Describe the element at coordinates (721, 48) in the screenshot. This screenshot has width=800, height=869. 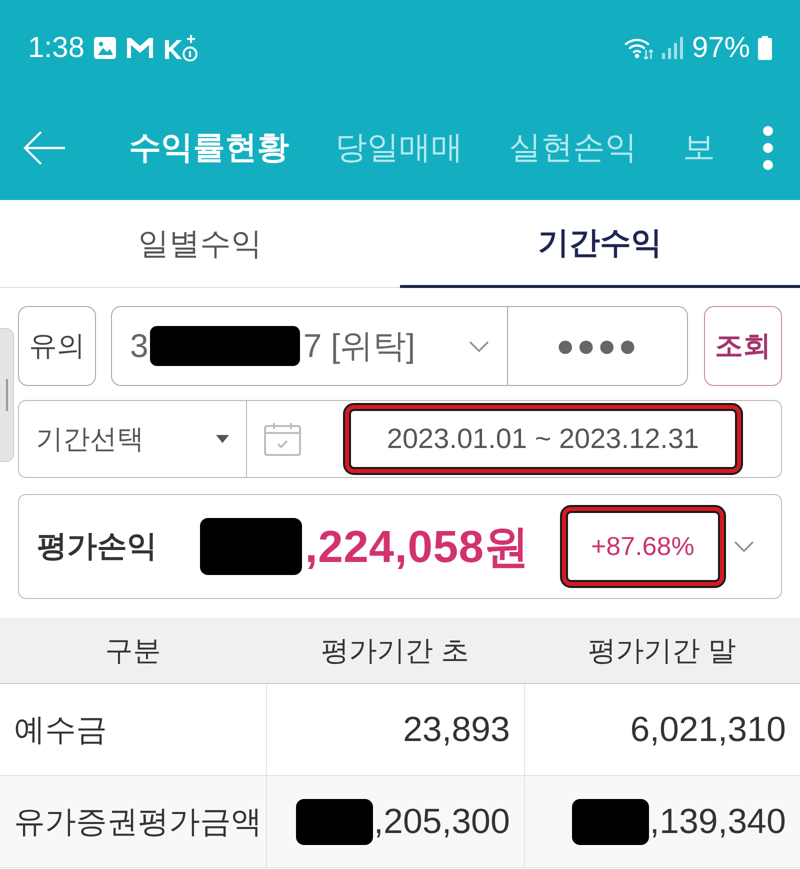
I see `battery-percentage: 97%` at that location.